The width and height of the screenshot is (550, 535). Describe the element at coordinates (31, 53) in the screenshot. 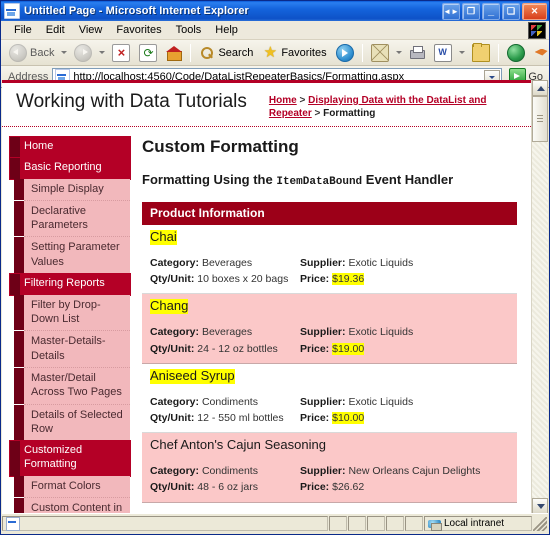

I see `back-button: Back` at that location.